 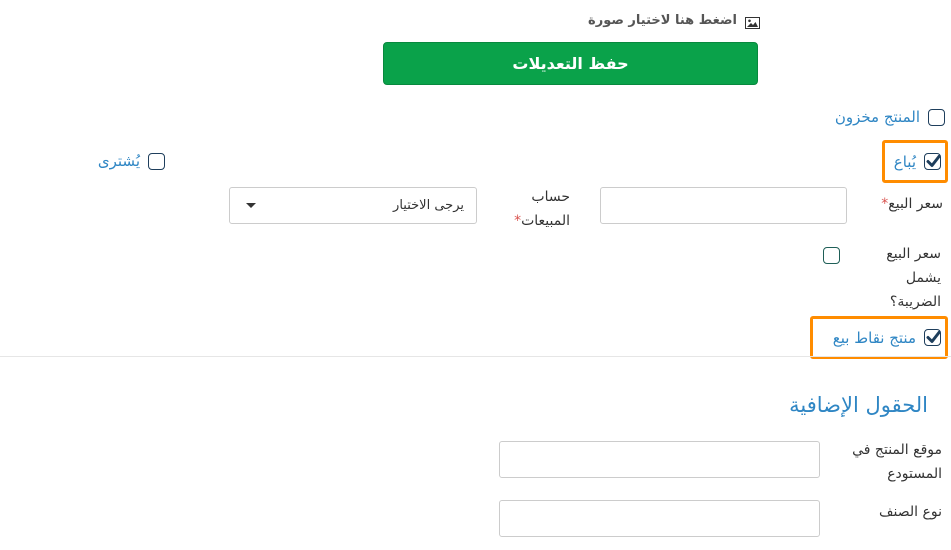 What do you see at coordinates (428, 205) in the screenshot?
I see `sales-account-selected: يرجى الاختيار` at bounding box center [428, 205].